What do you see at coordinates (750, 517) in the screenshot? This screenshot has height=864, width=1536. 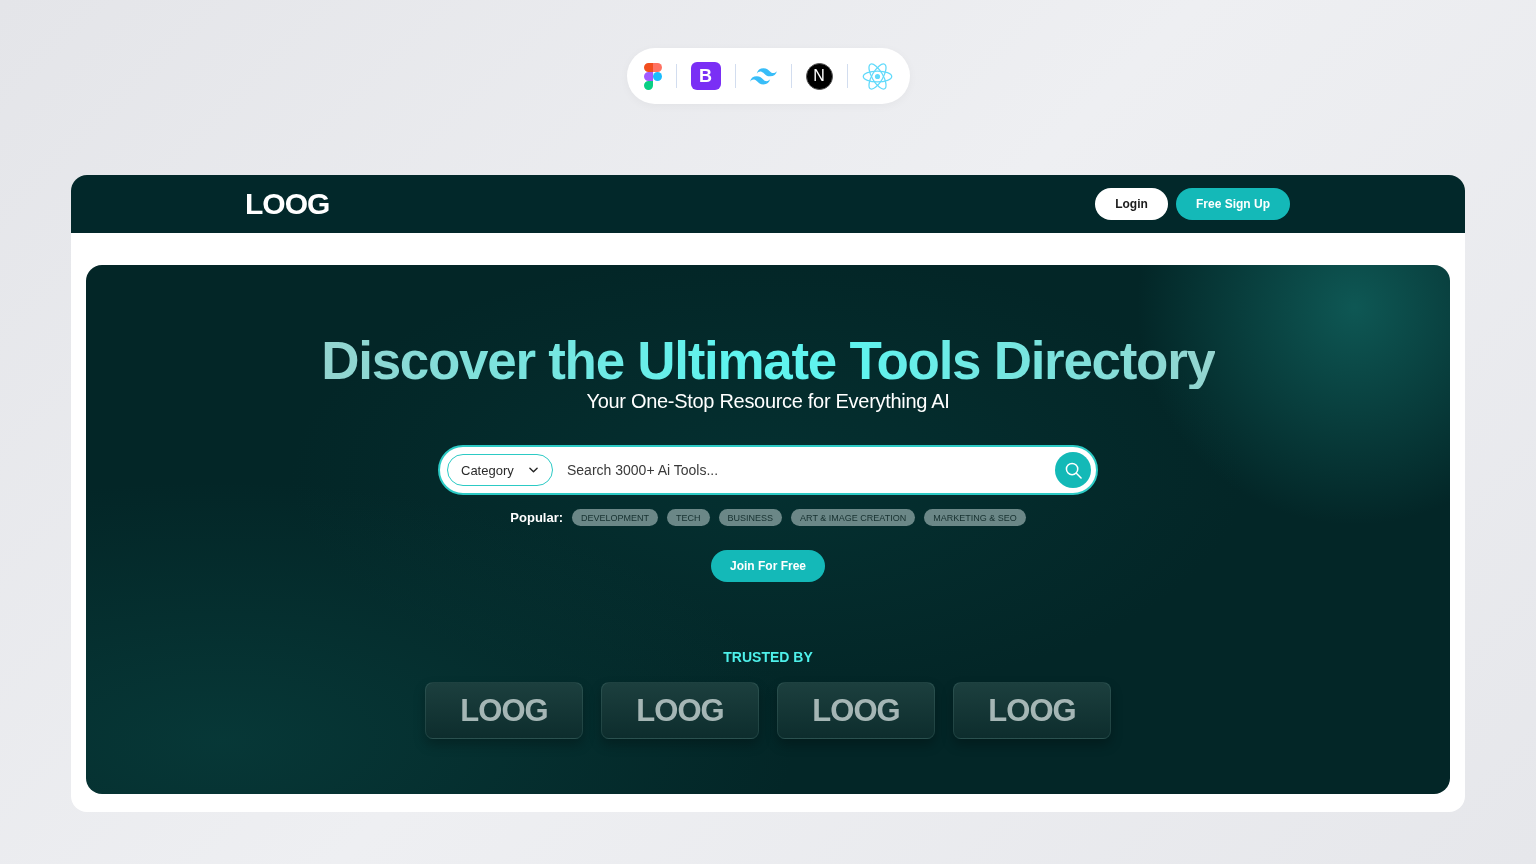 I see `tag-chip: BUSINESS` at bounding box center [750, 517].